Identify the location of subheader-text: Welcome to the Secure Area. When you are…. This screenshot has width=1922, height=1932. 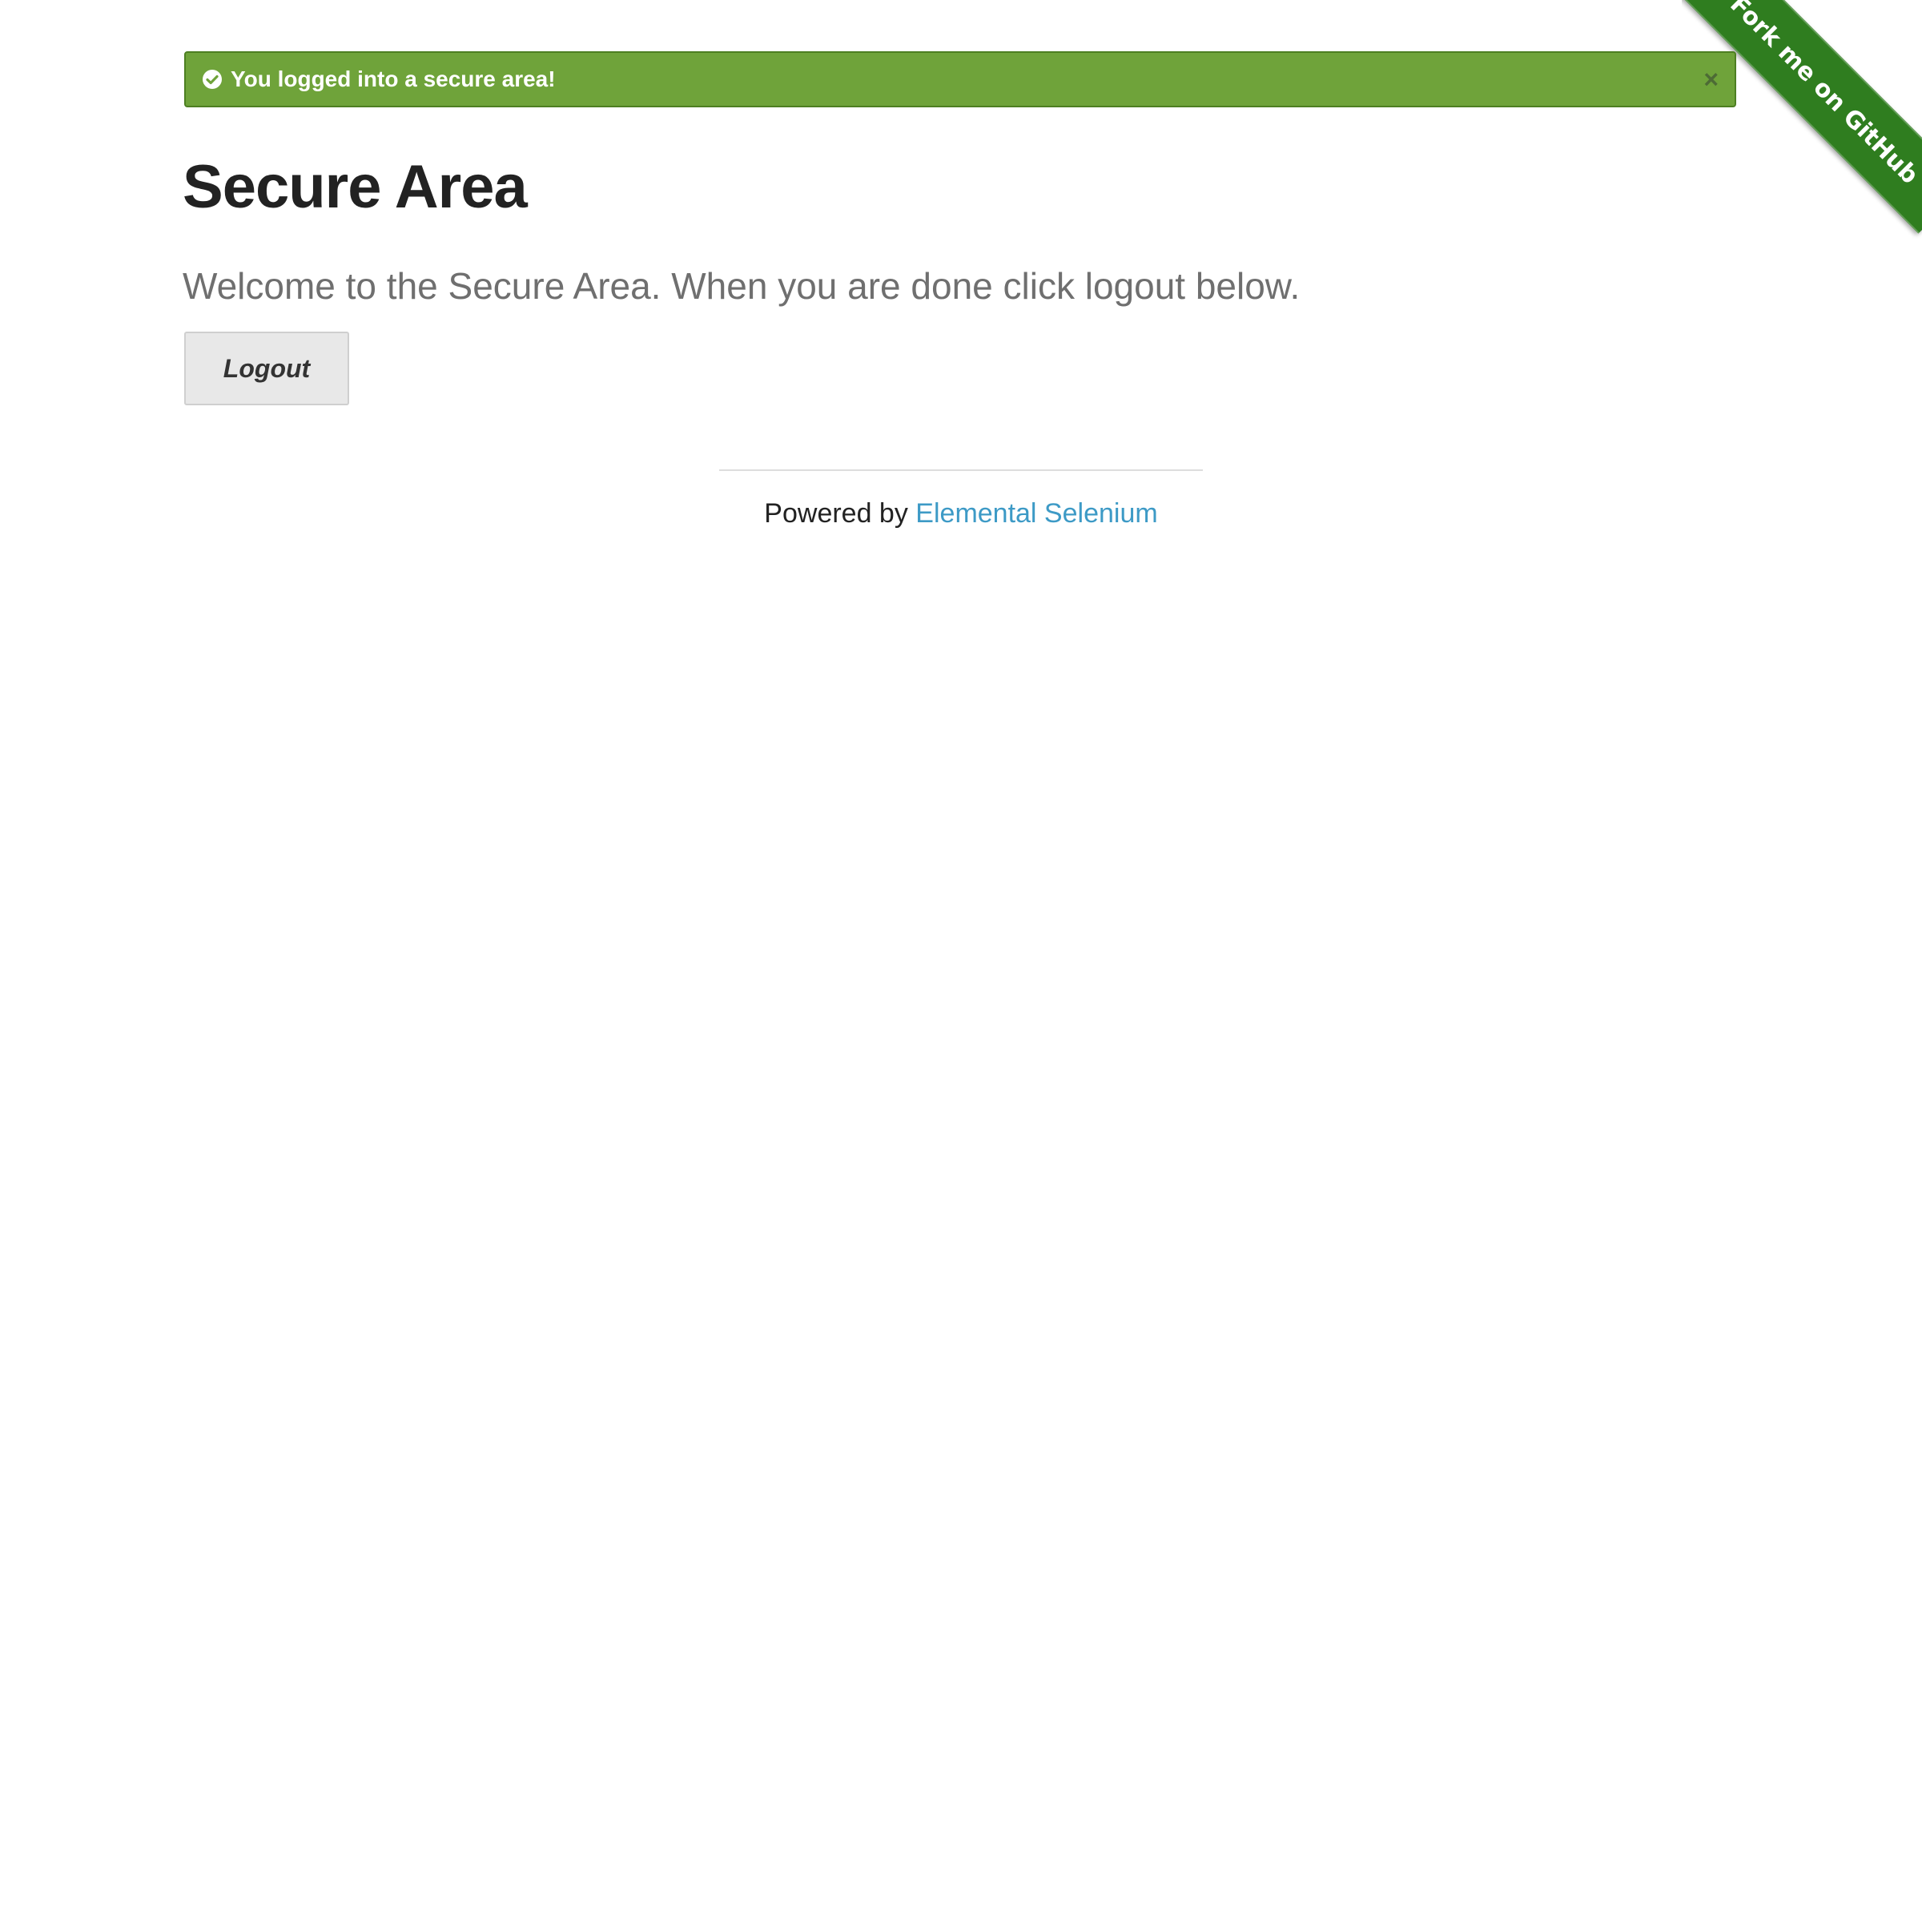
(742, 286).